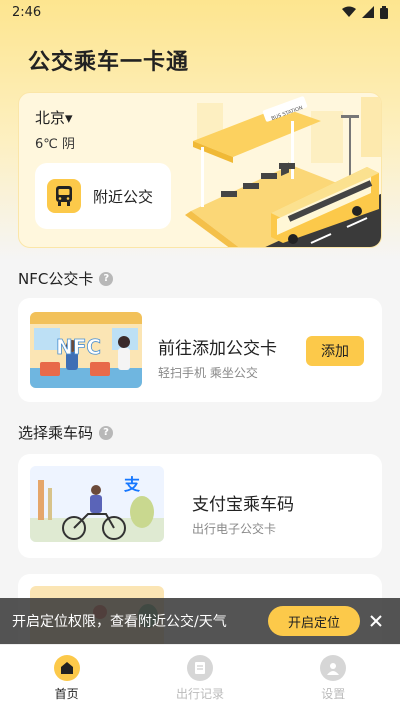 The height and width of the screenshot is (712, 400). Describe the element at coordinates (109, 62) in the screenshot. I see `app-title: 公交乘车一卡通` at that location.